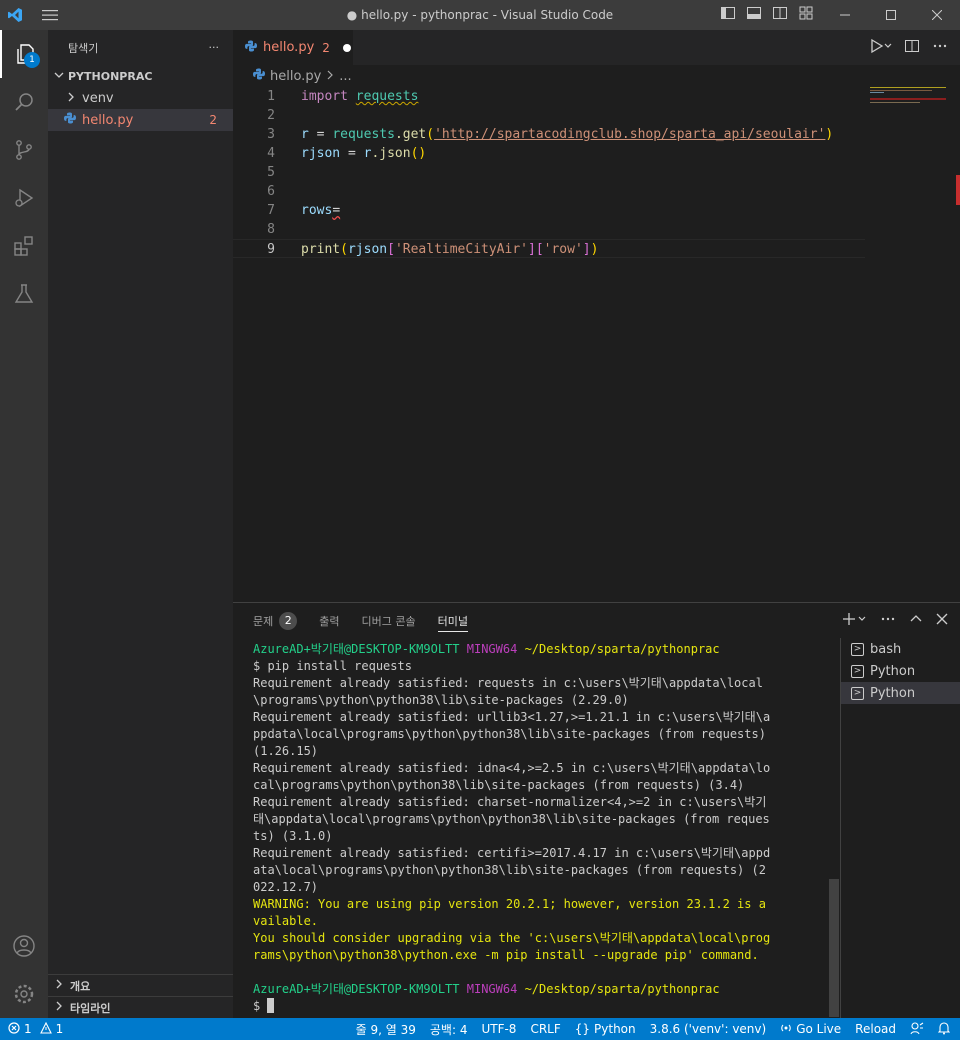  Describe the element at coordinates (891, 15) in the screenshot. I see `maximize-icon` at that location.